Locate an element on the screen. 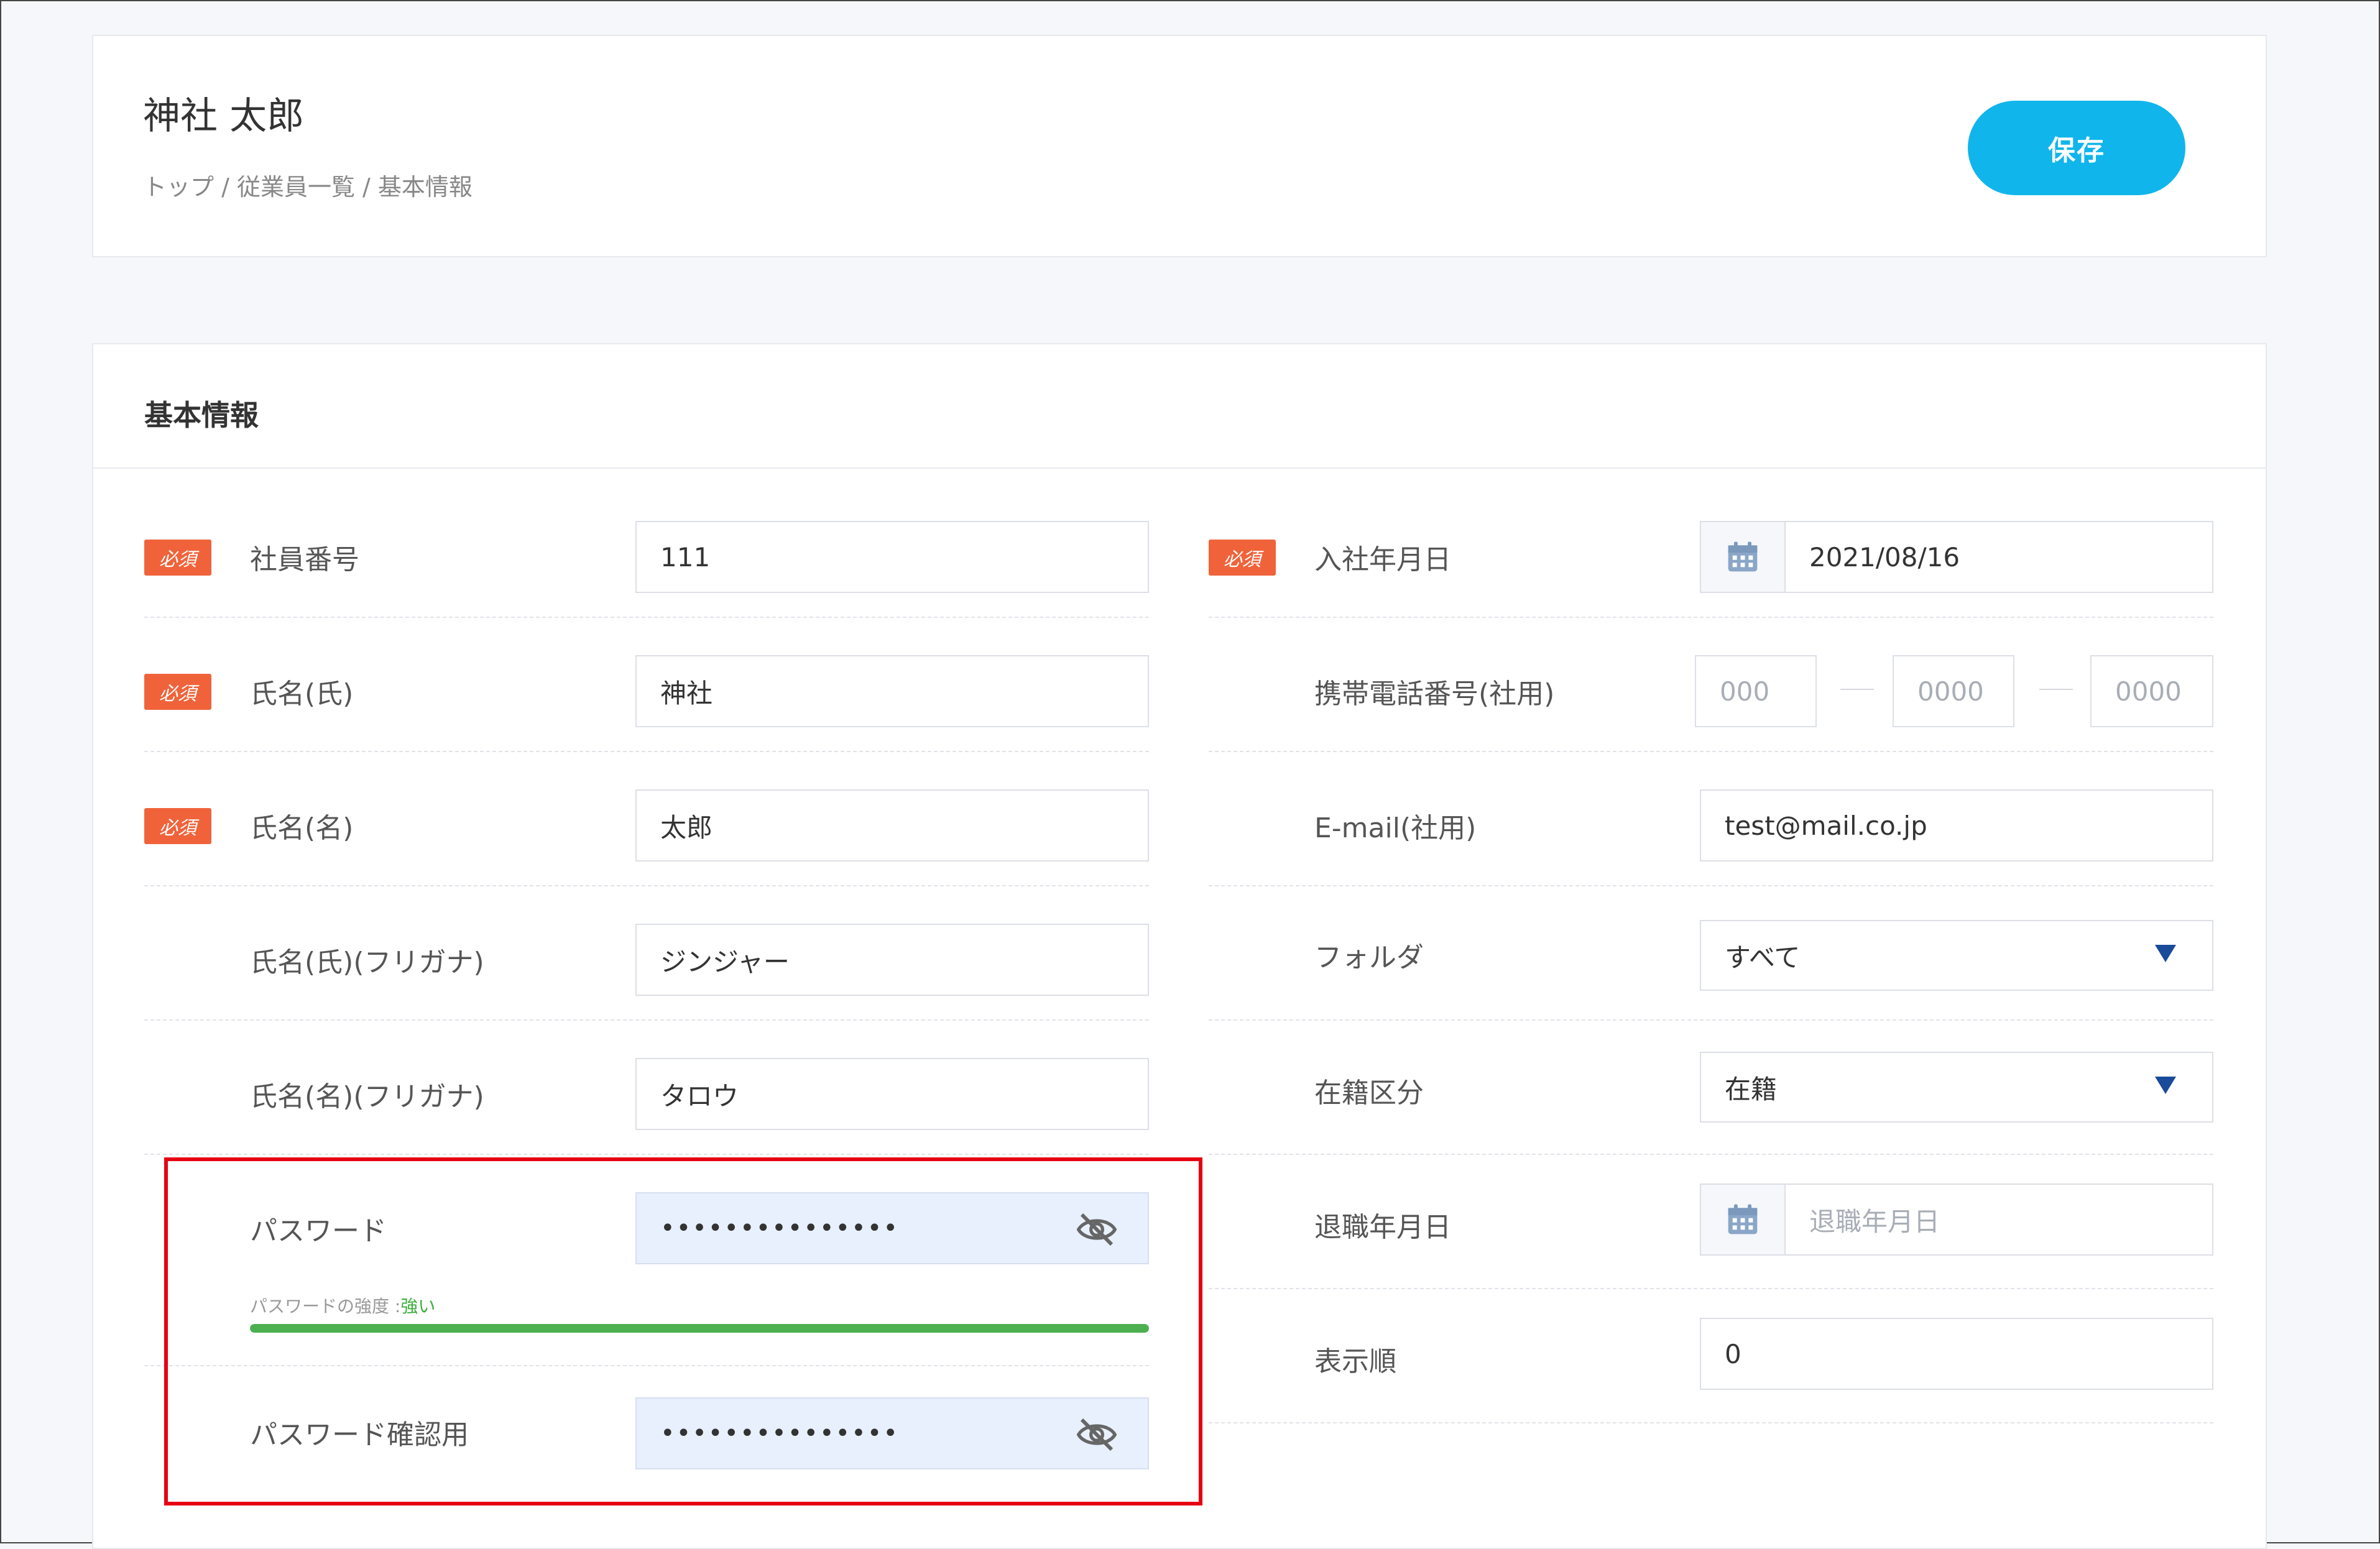 The image size is (2380, 1549). row-last-name: 必須 氏名(氏) 神社 is located at coordinates (647, 685).